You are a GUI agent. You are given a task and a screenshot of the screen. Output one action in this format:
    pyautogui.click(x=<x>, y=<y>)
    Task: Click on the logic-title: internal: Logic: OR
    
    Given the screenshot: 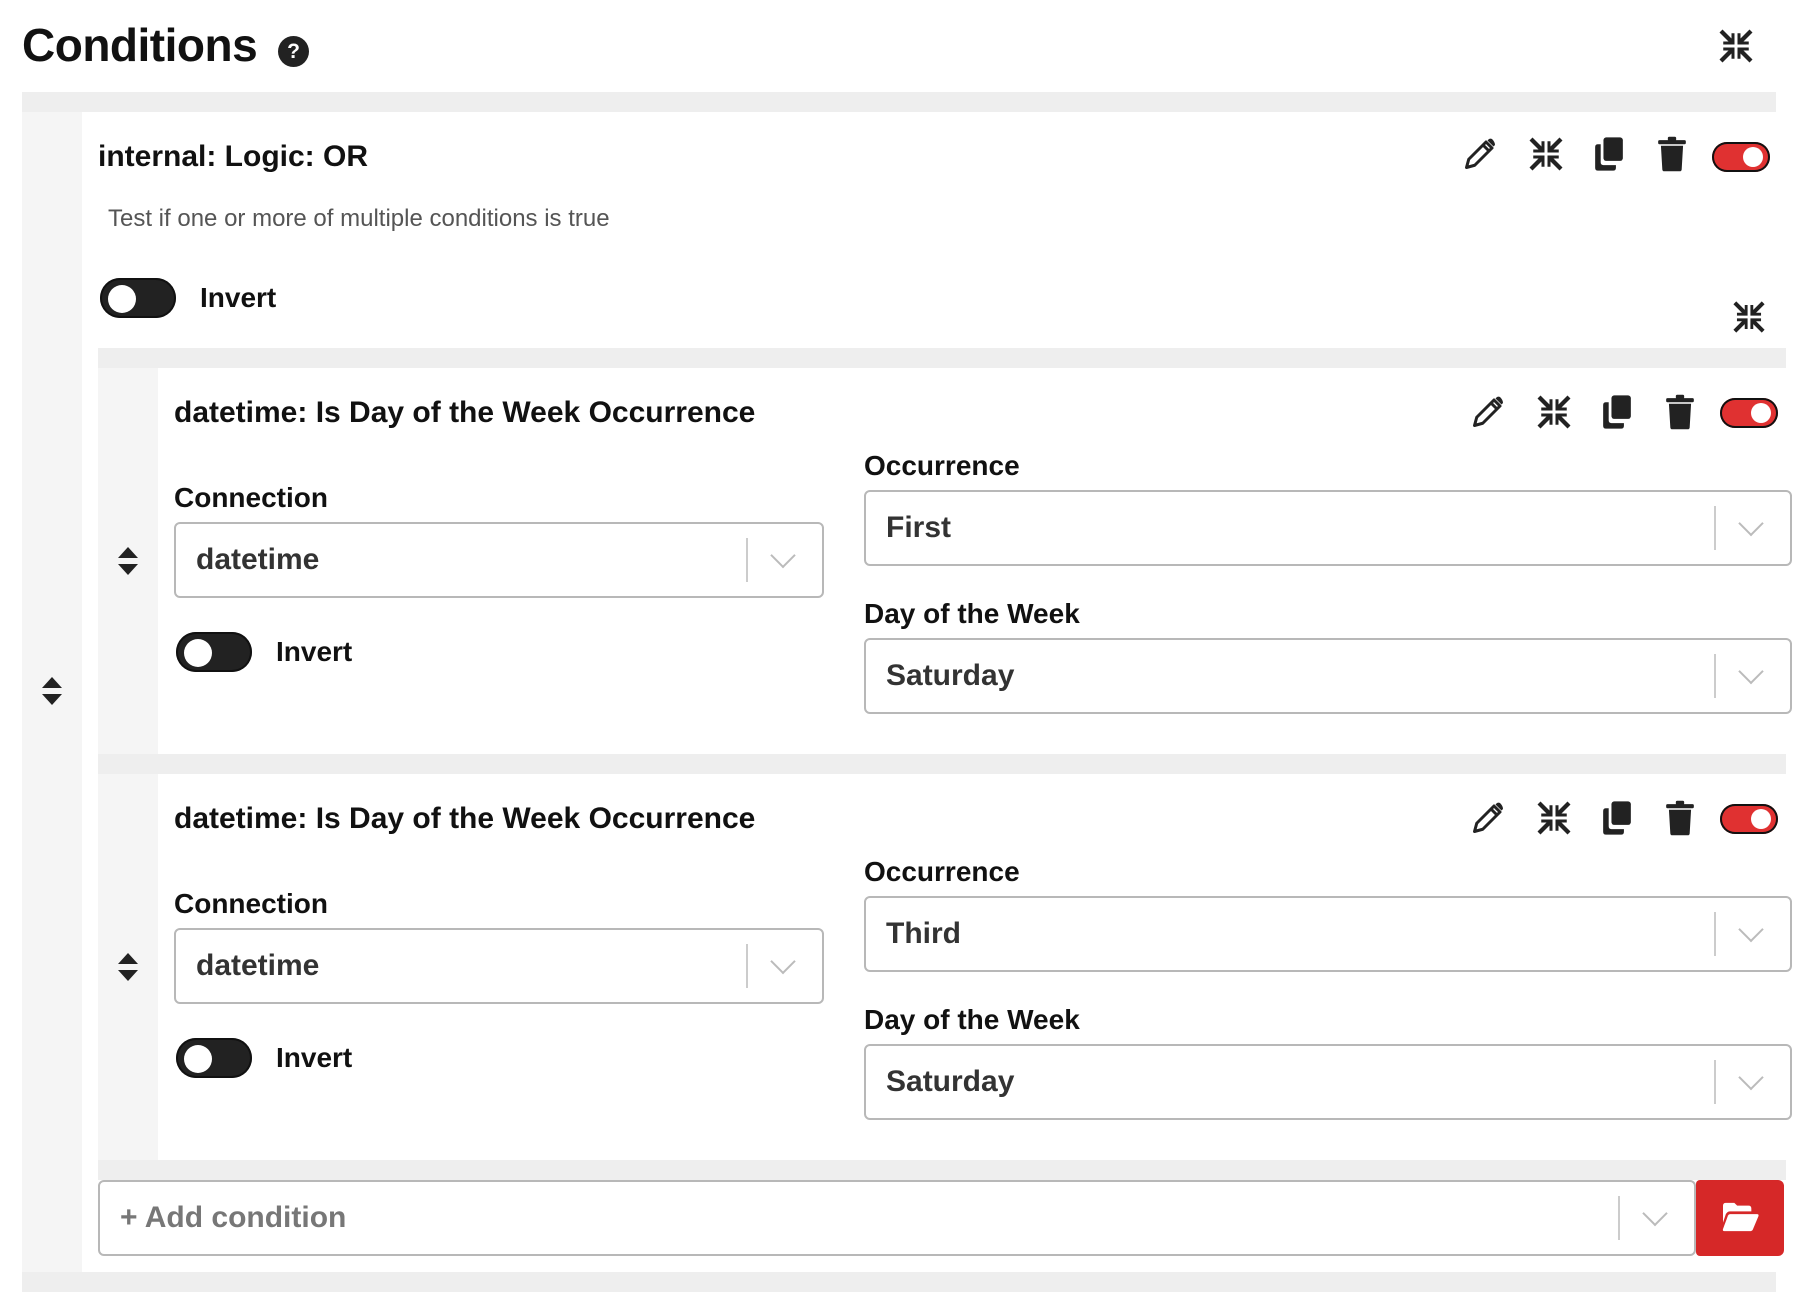 What is the action you would take?
    pyautogui.click(x=233, y=156)
    